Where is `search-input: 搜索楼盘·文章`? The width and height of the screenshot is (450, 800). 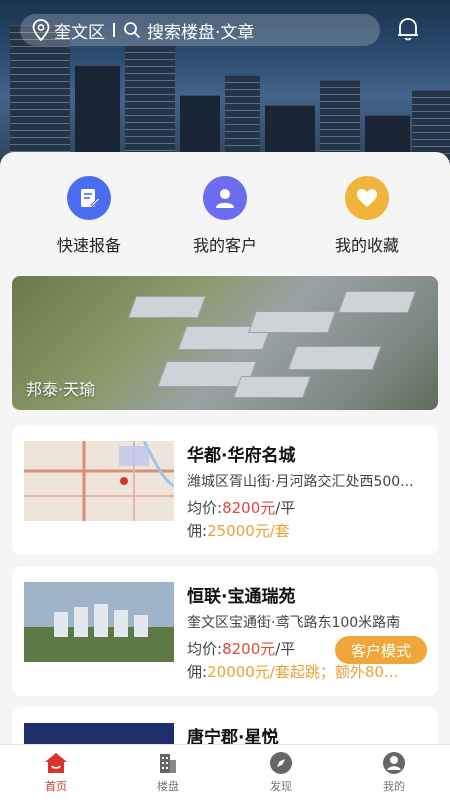 search-input: 搜索楼盘·文章 is located at coordinates (200, 30).